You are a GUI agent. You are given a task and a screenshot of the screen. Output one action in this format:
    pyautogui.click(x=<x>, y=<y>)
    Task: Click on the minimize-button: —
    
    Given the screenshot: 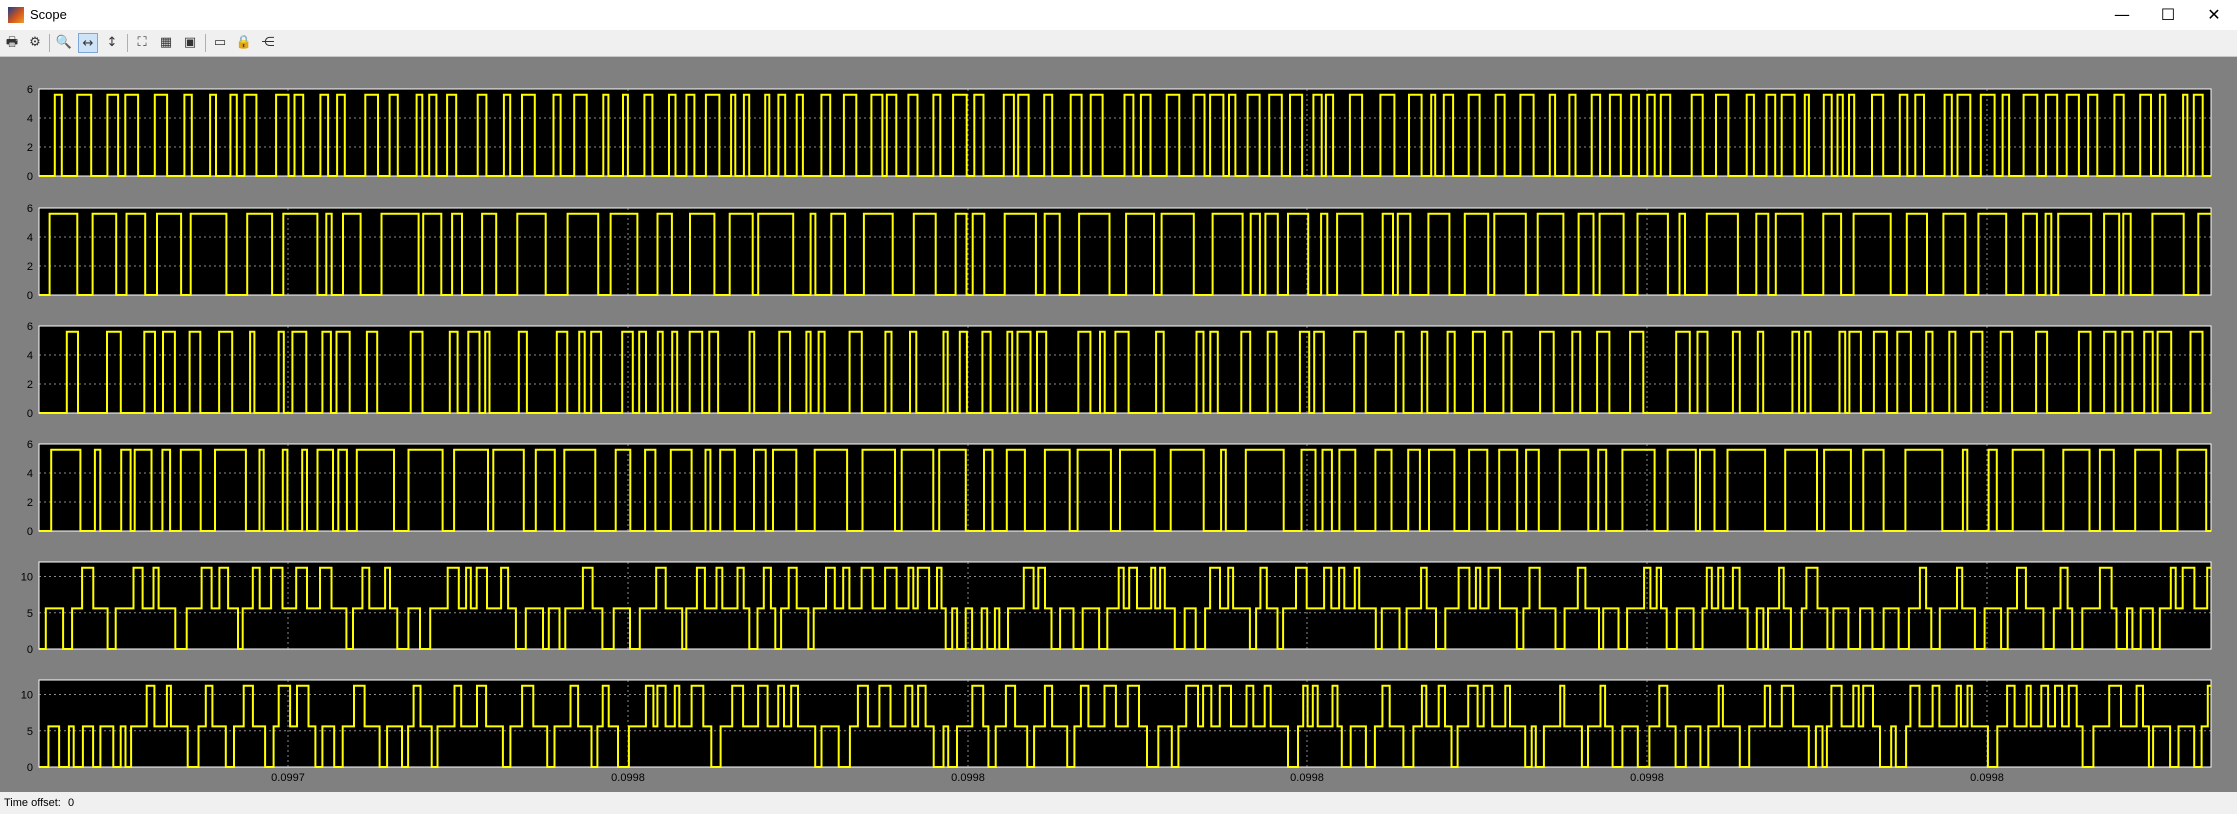 What is the action you would take?
    pyautogui.click(x=2122, y=15)
    